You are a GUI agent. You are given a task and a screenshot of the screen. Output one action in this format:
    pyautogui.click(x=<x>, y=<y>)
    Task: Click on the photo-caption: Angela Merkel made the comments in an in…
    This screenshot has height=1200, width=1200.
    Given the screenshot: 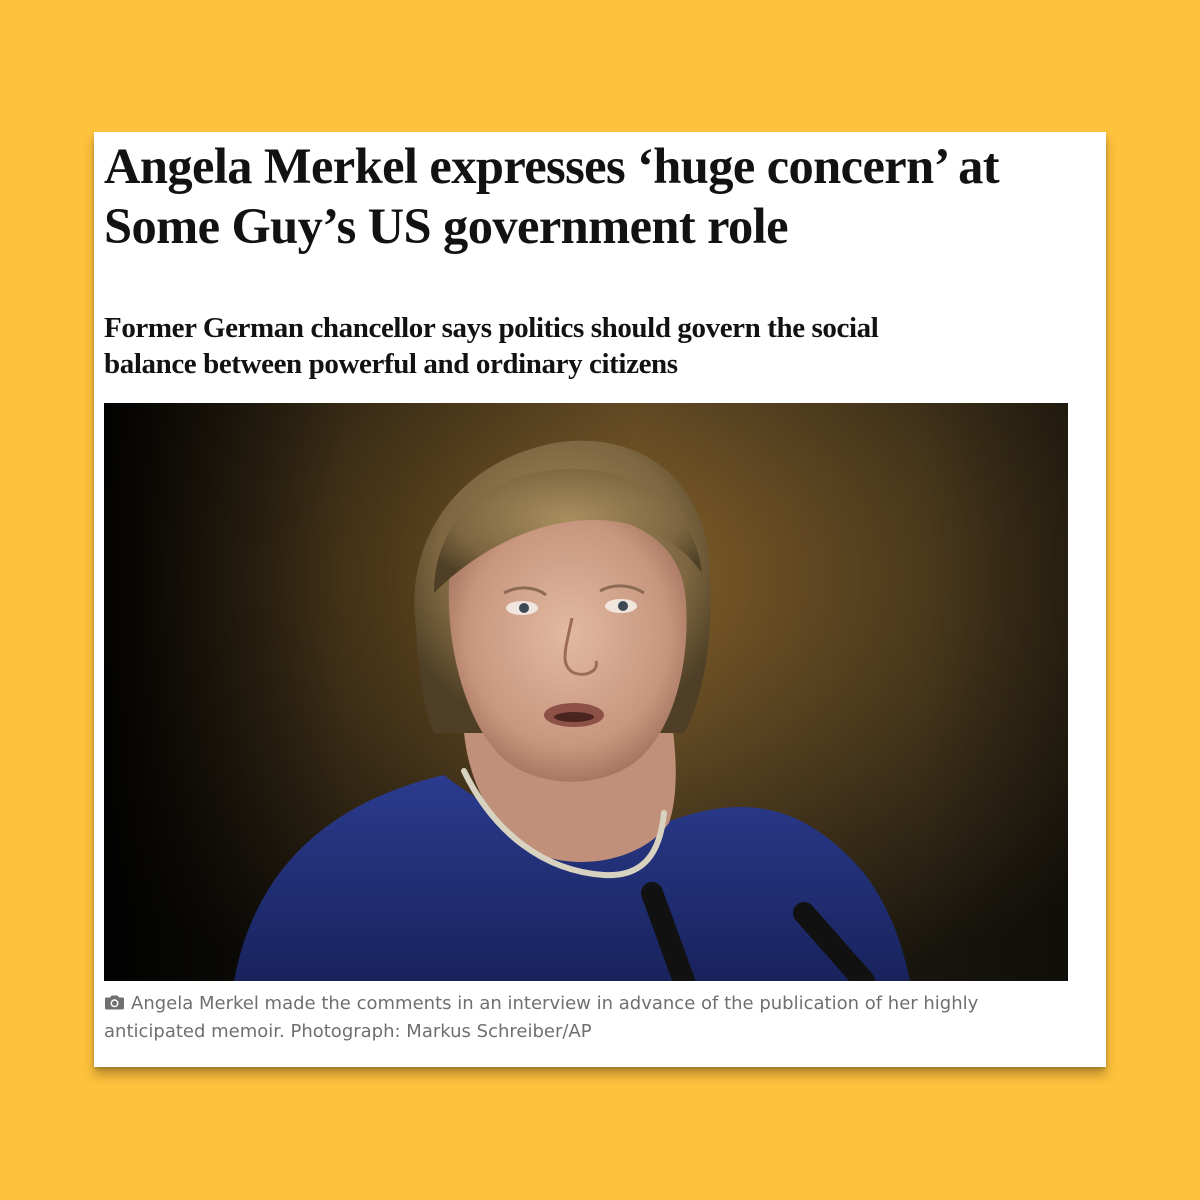 What is the action you would take?
    pyautogui.click(x=584, y=1018)
    